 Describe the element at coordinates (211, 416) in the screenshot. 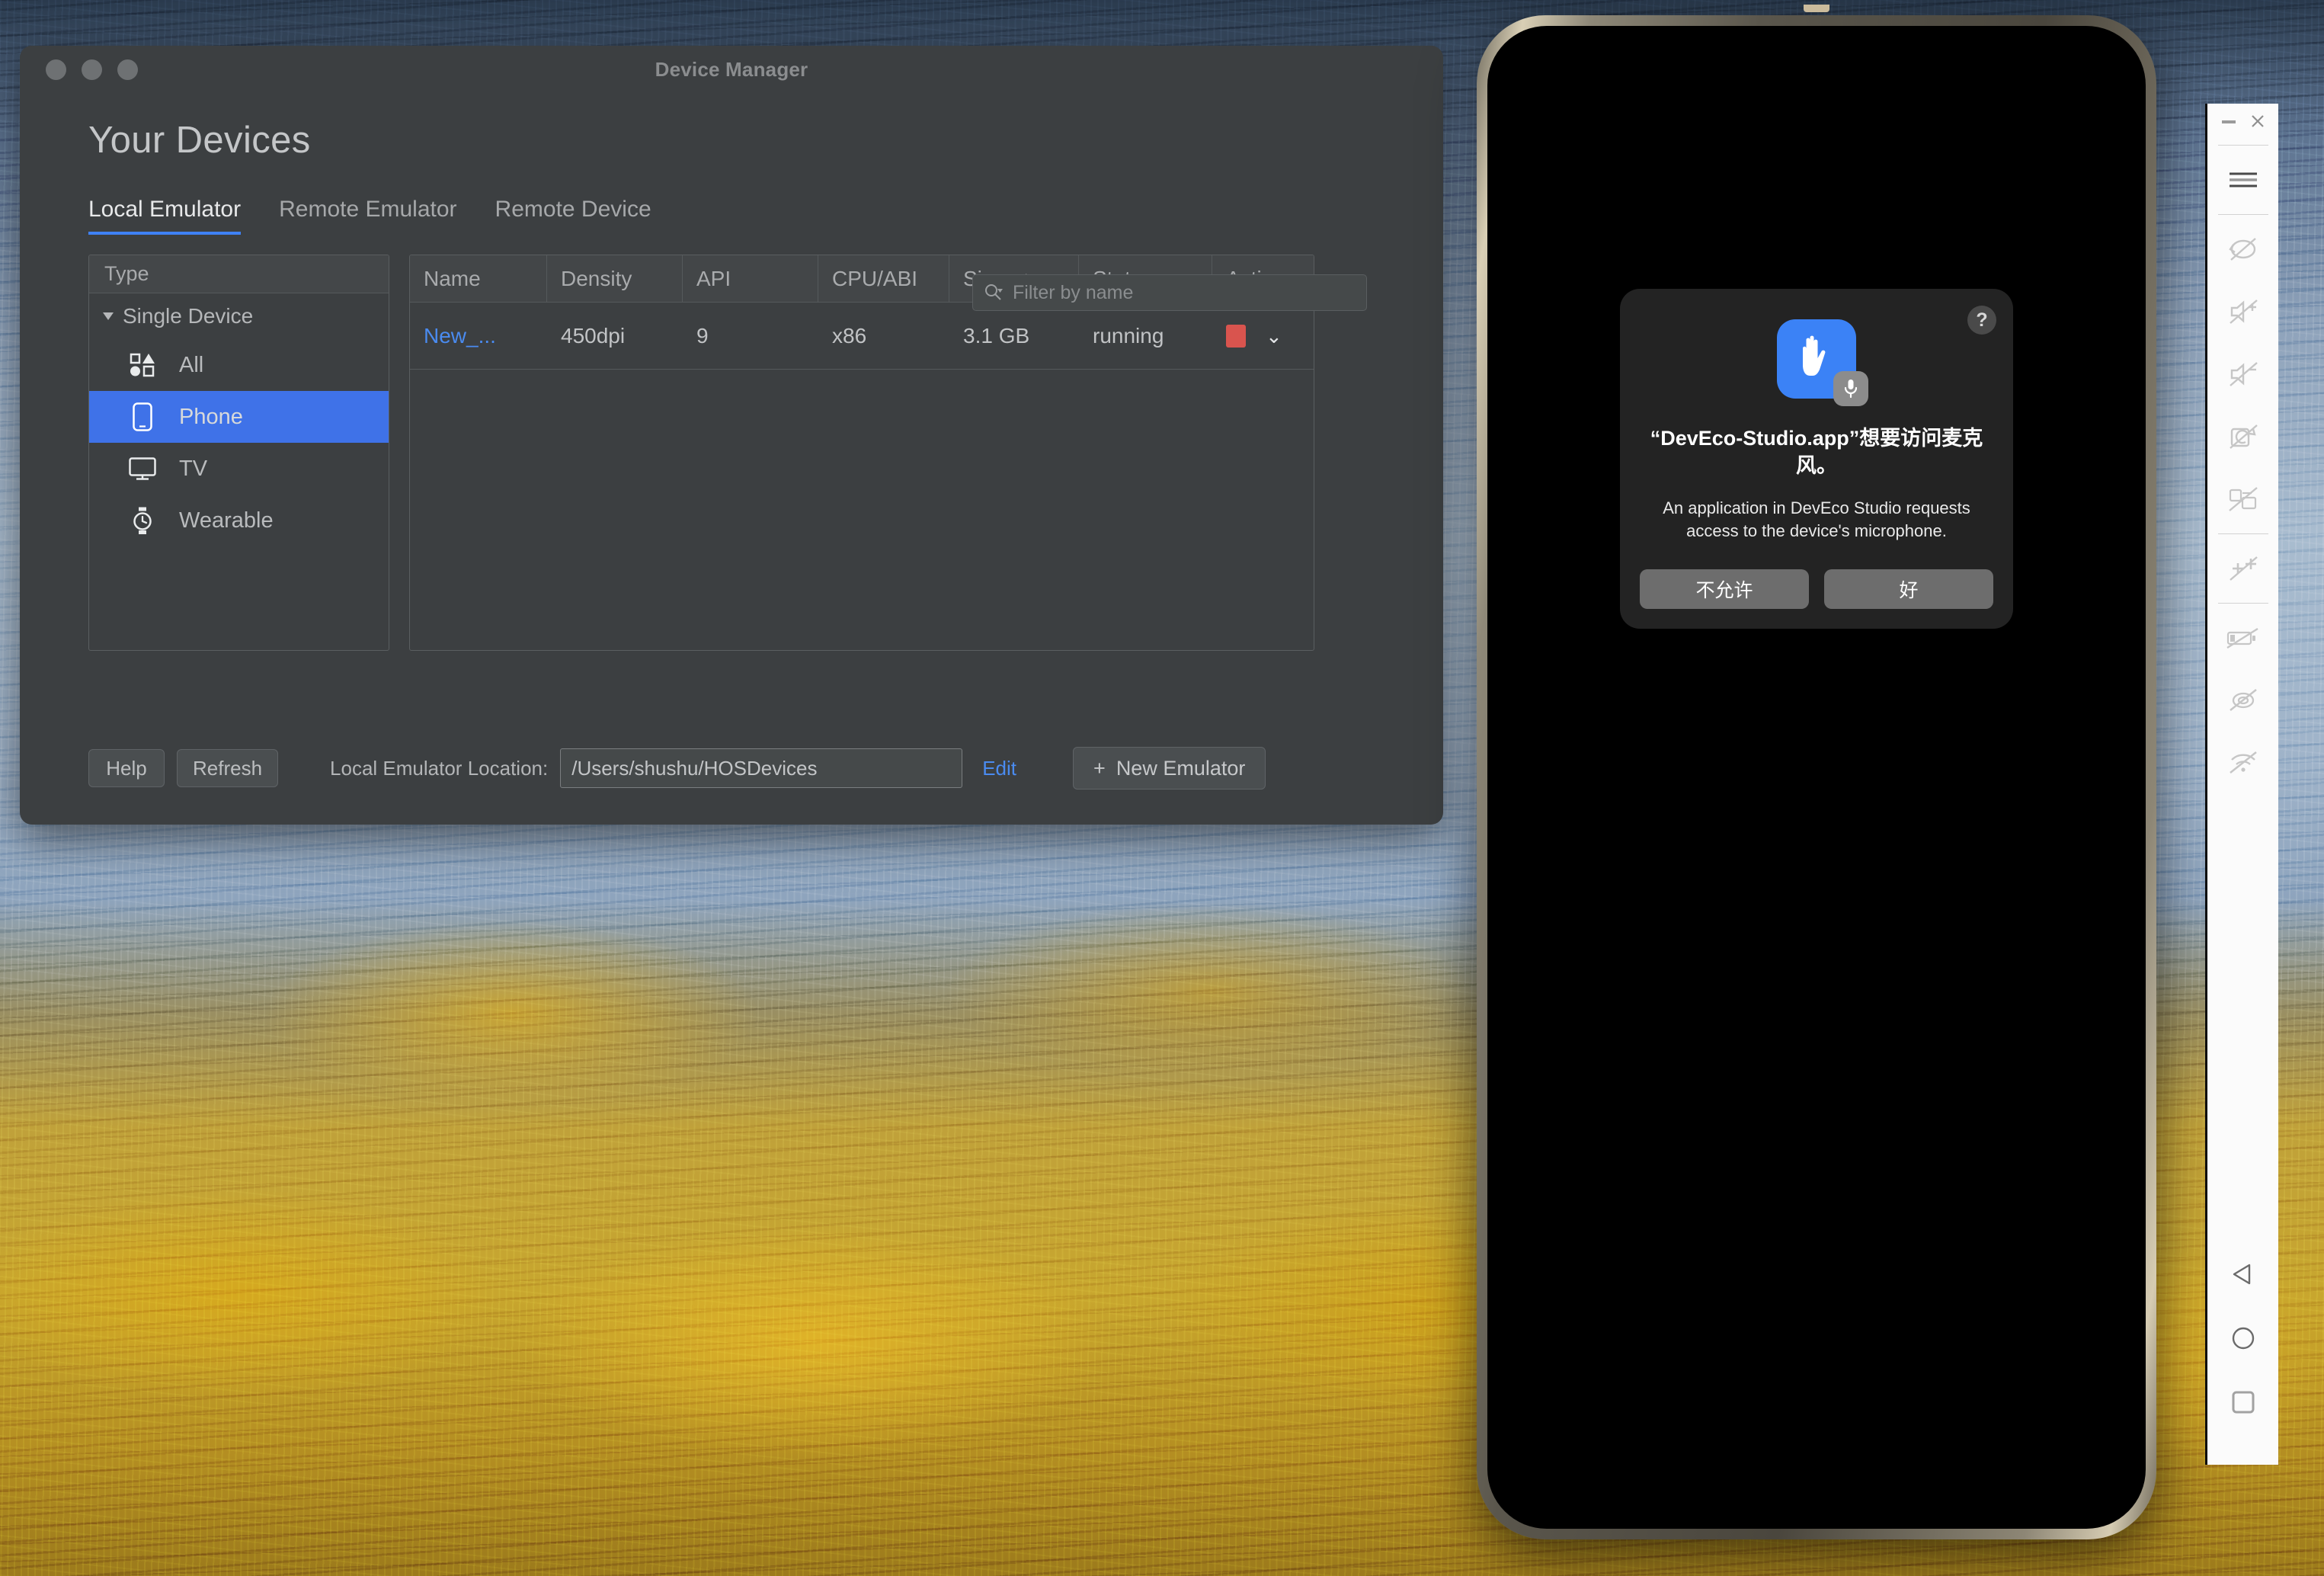

I see `sidebar-item-label: Phone` at that location.